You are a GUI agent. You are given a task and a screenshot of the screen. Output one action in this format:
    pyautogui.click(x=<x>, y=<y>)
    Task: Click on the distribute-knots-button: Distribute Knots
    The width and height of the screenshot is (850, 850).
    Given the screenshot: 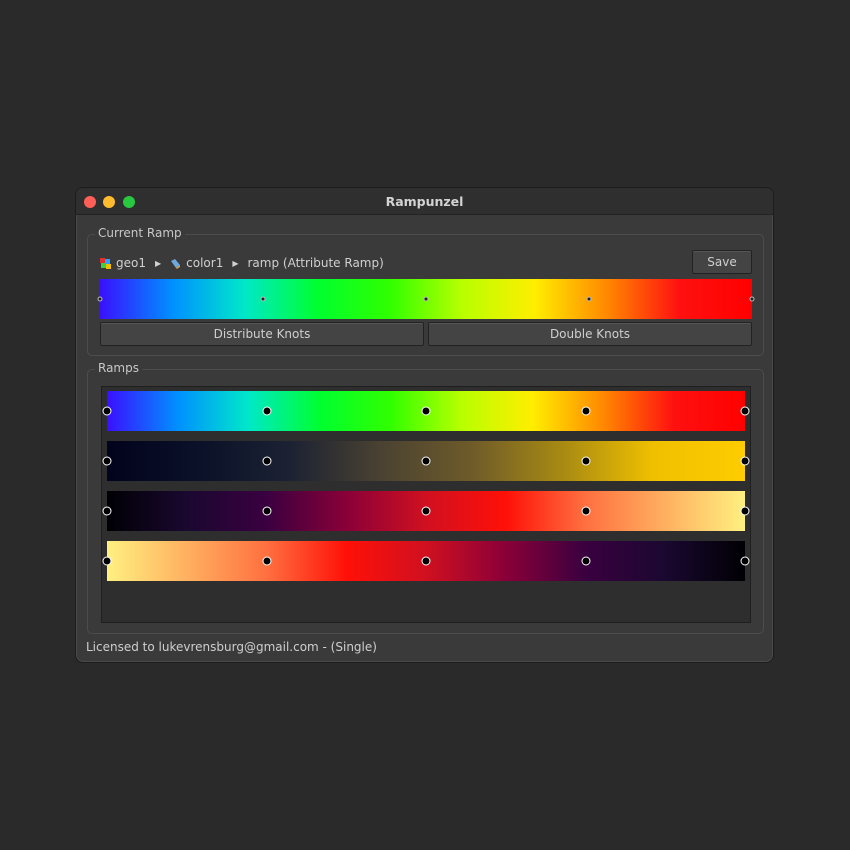 What is the action you would take?
    pyautogui.click(x=262, y=334)
    